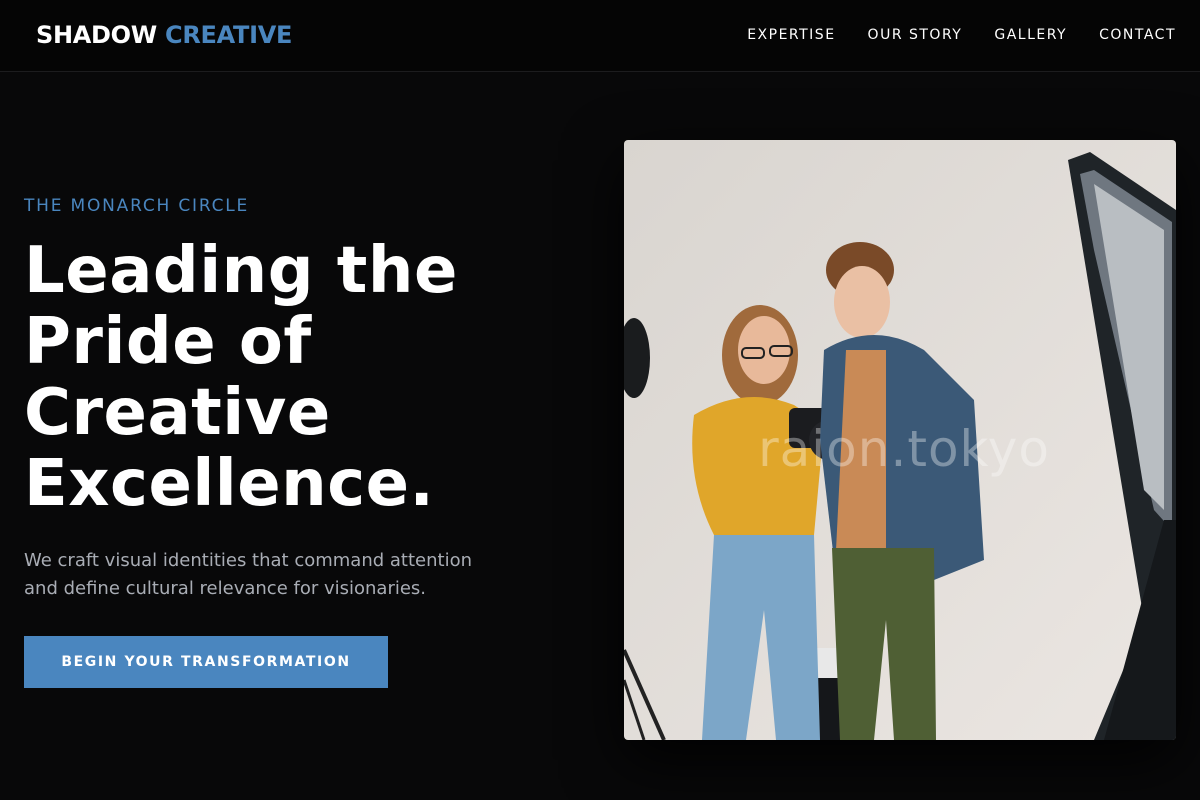 The width and height of the screenshot is (1200, 800). I want to click on headline-line: Creative, so click(177, 413).